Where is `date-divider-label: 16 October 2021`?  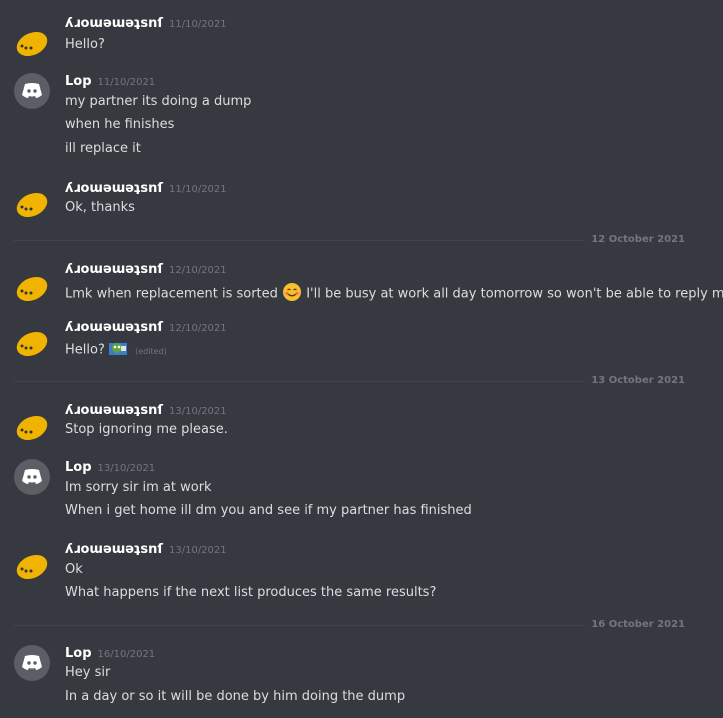
date-divider-label: 16 October 2021 is located at coordinates (638, 624).